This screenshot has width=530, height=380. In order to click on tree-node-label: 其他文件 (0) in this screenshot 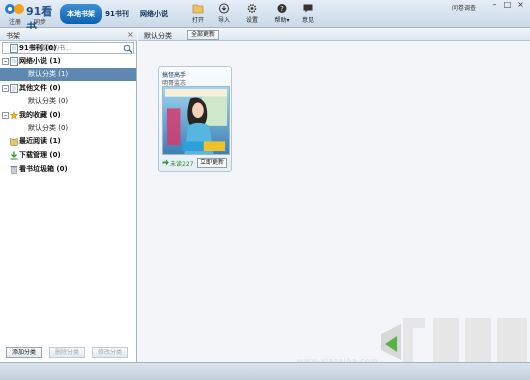, I will do `click(40, 88)`.